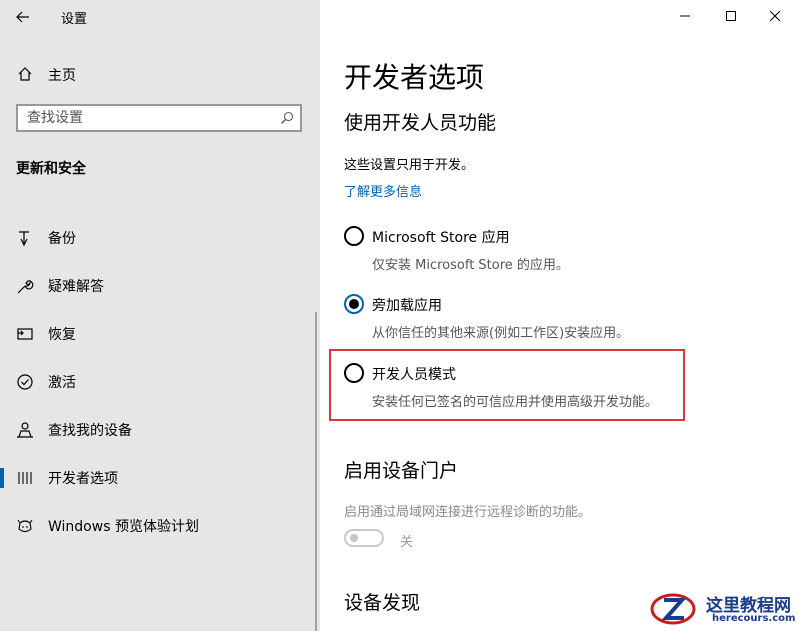 This screenshot has width=798, height=631. What do you see at coordinates (160, 74) in the screenshot?
I see `sidebar-item-home: 主页` at bounding box center [160, 74].